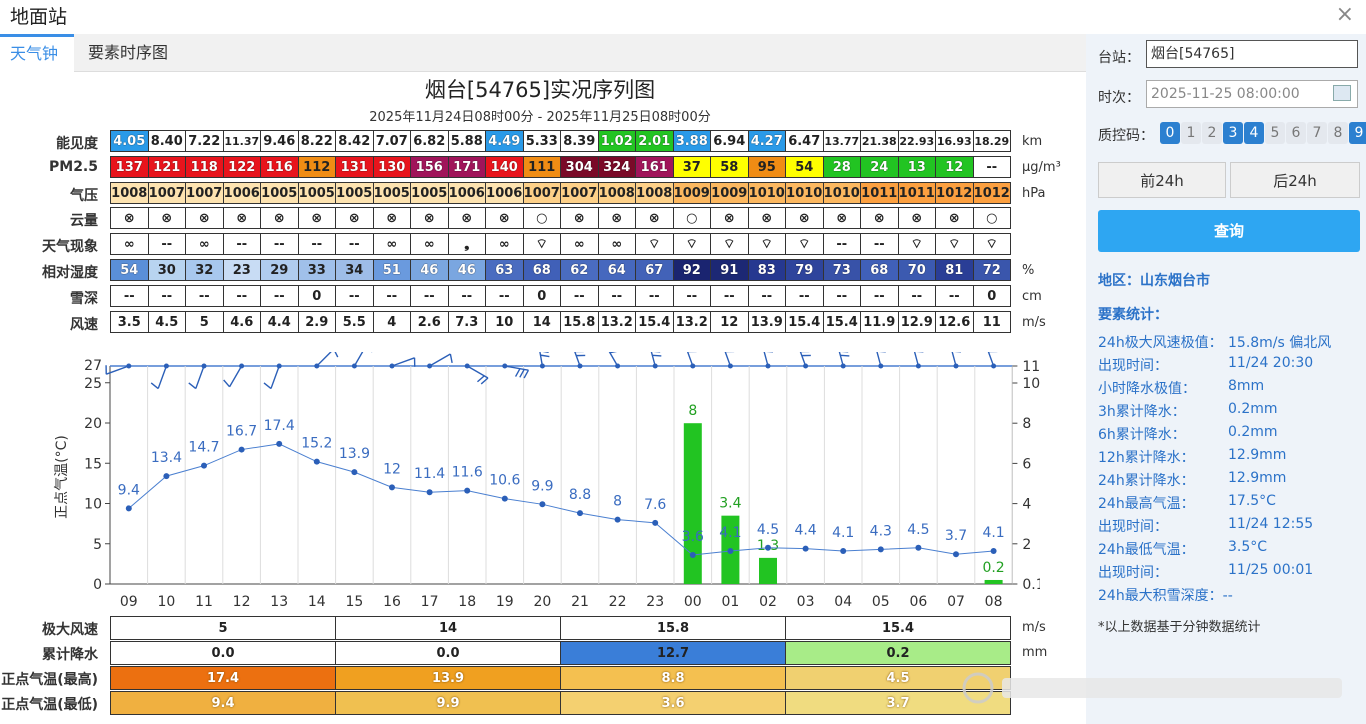  What do you see at coordinates (804, 270) in the screenshot?
I see `grid-cell: 79` at bounding box center [804, 270].